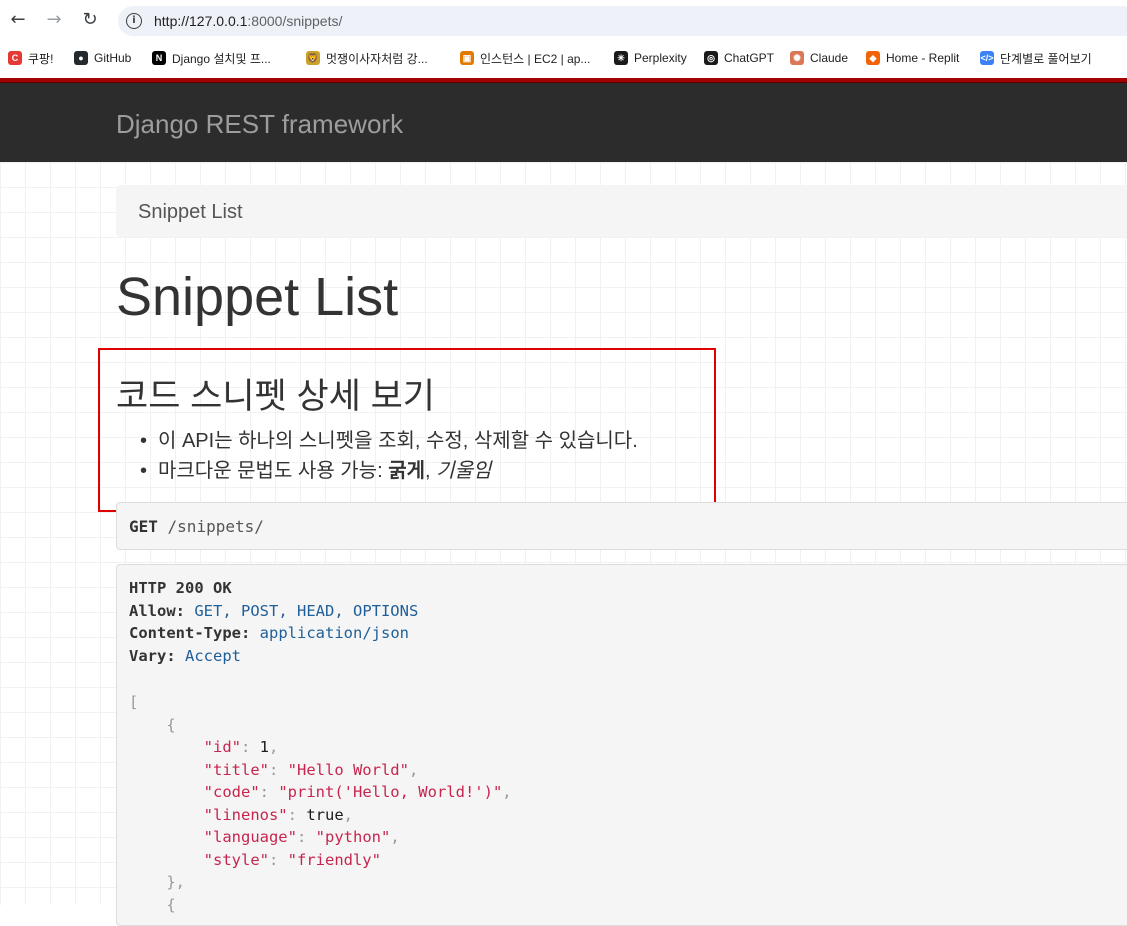  I want to click on back-arrow-icon: ←, so click(18, 20).